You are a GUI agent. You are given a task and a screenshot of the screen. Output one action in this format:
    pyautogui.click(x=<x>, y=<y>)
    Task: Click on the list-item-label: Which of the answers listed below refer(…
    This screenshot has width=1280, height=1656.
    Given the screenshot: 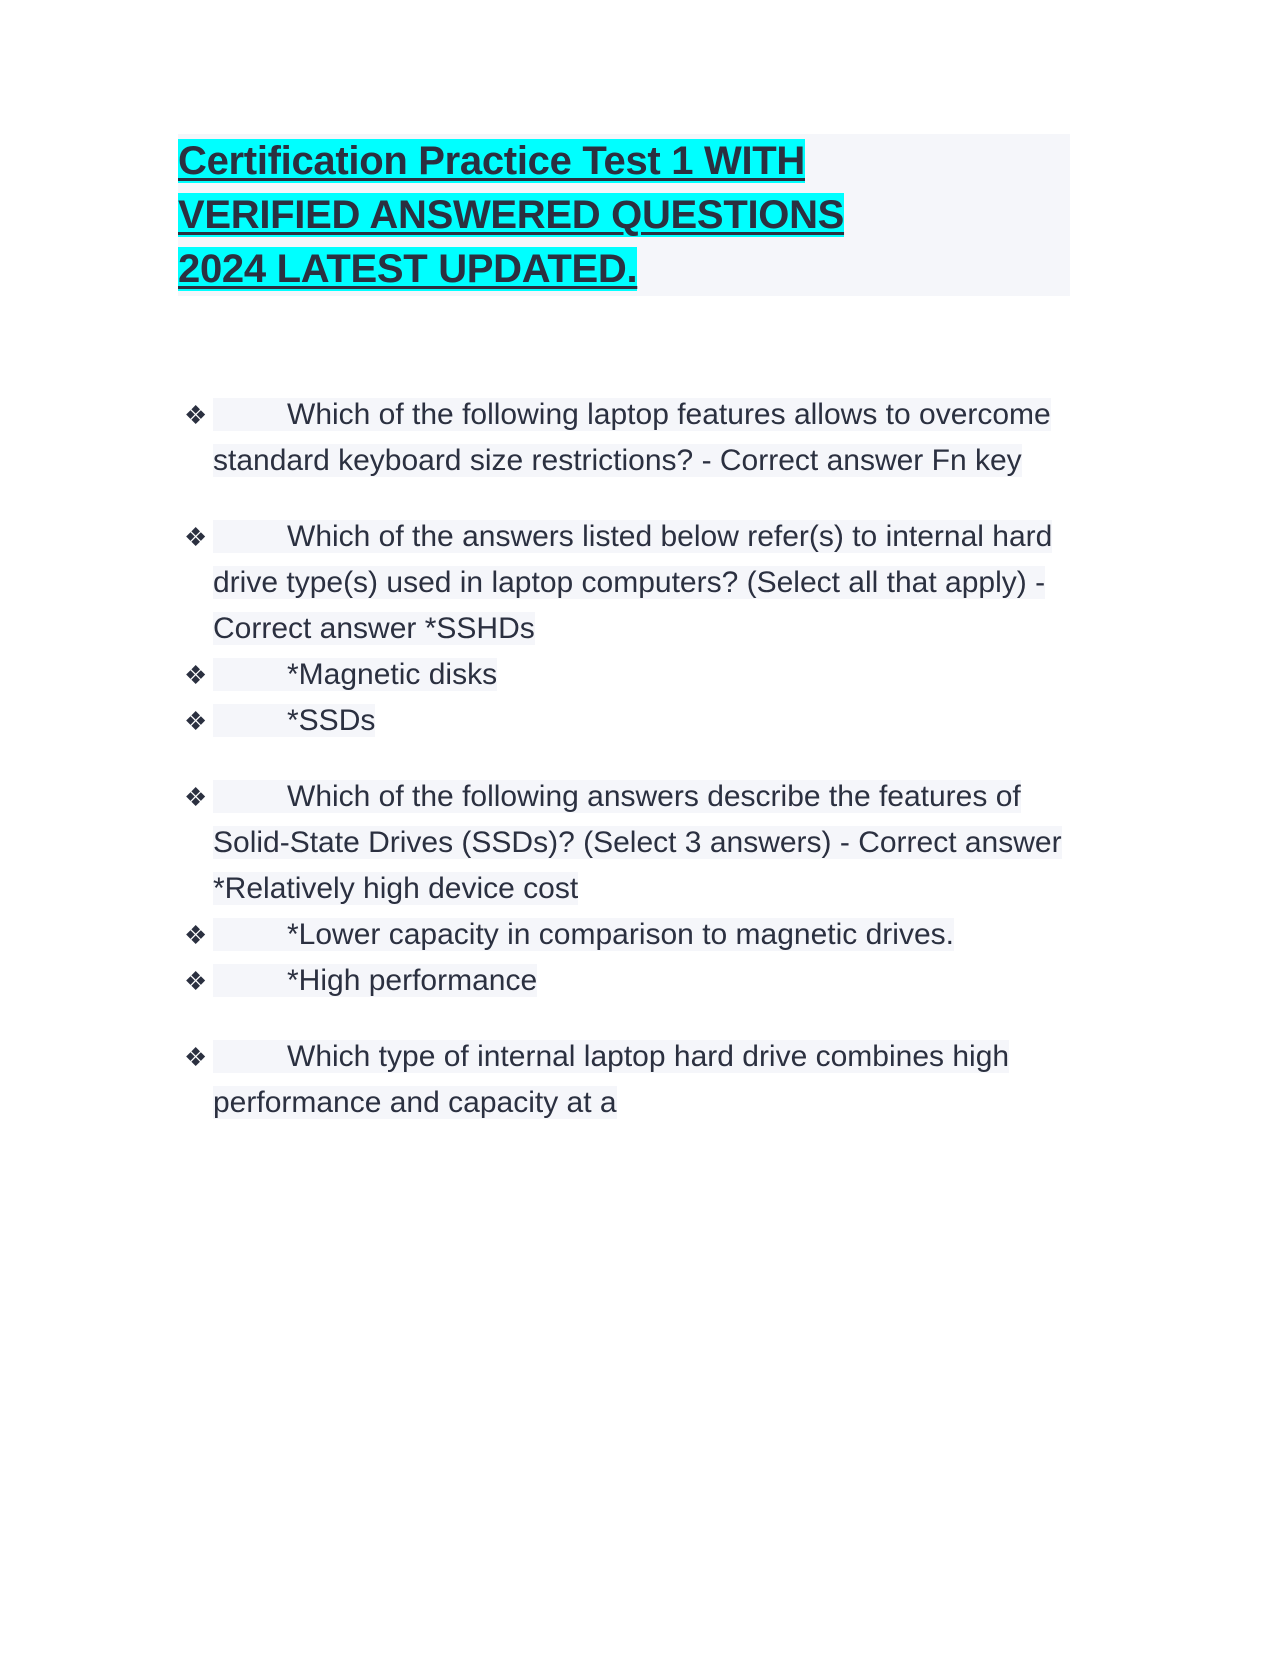 What is the action you would take?
    pyautogui.click(x=633, y=582)
    